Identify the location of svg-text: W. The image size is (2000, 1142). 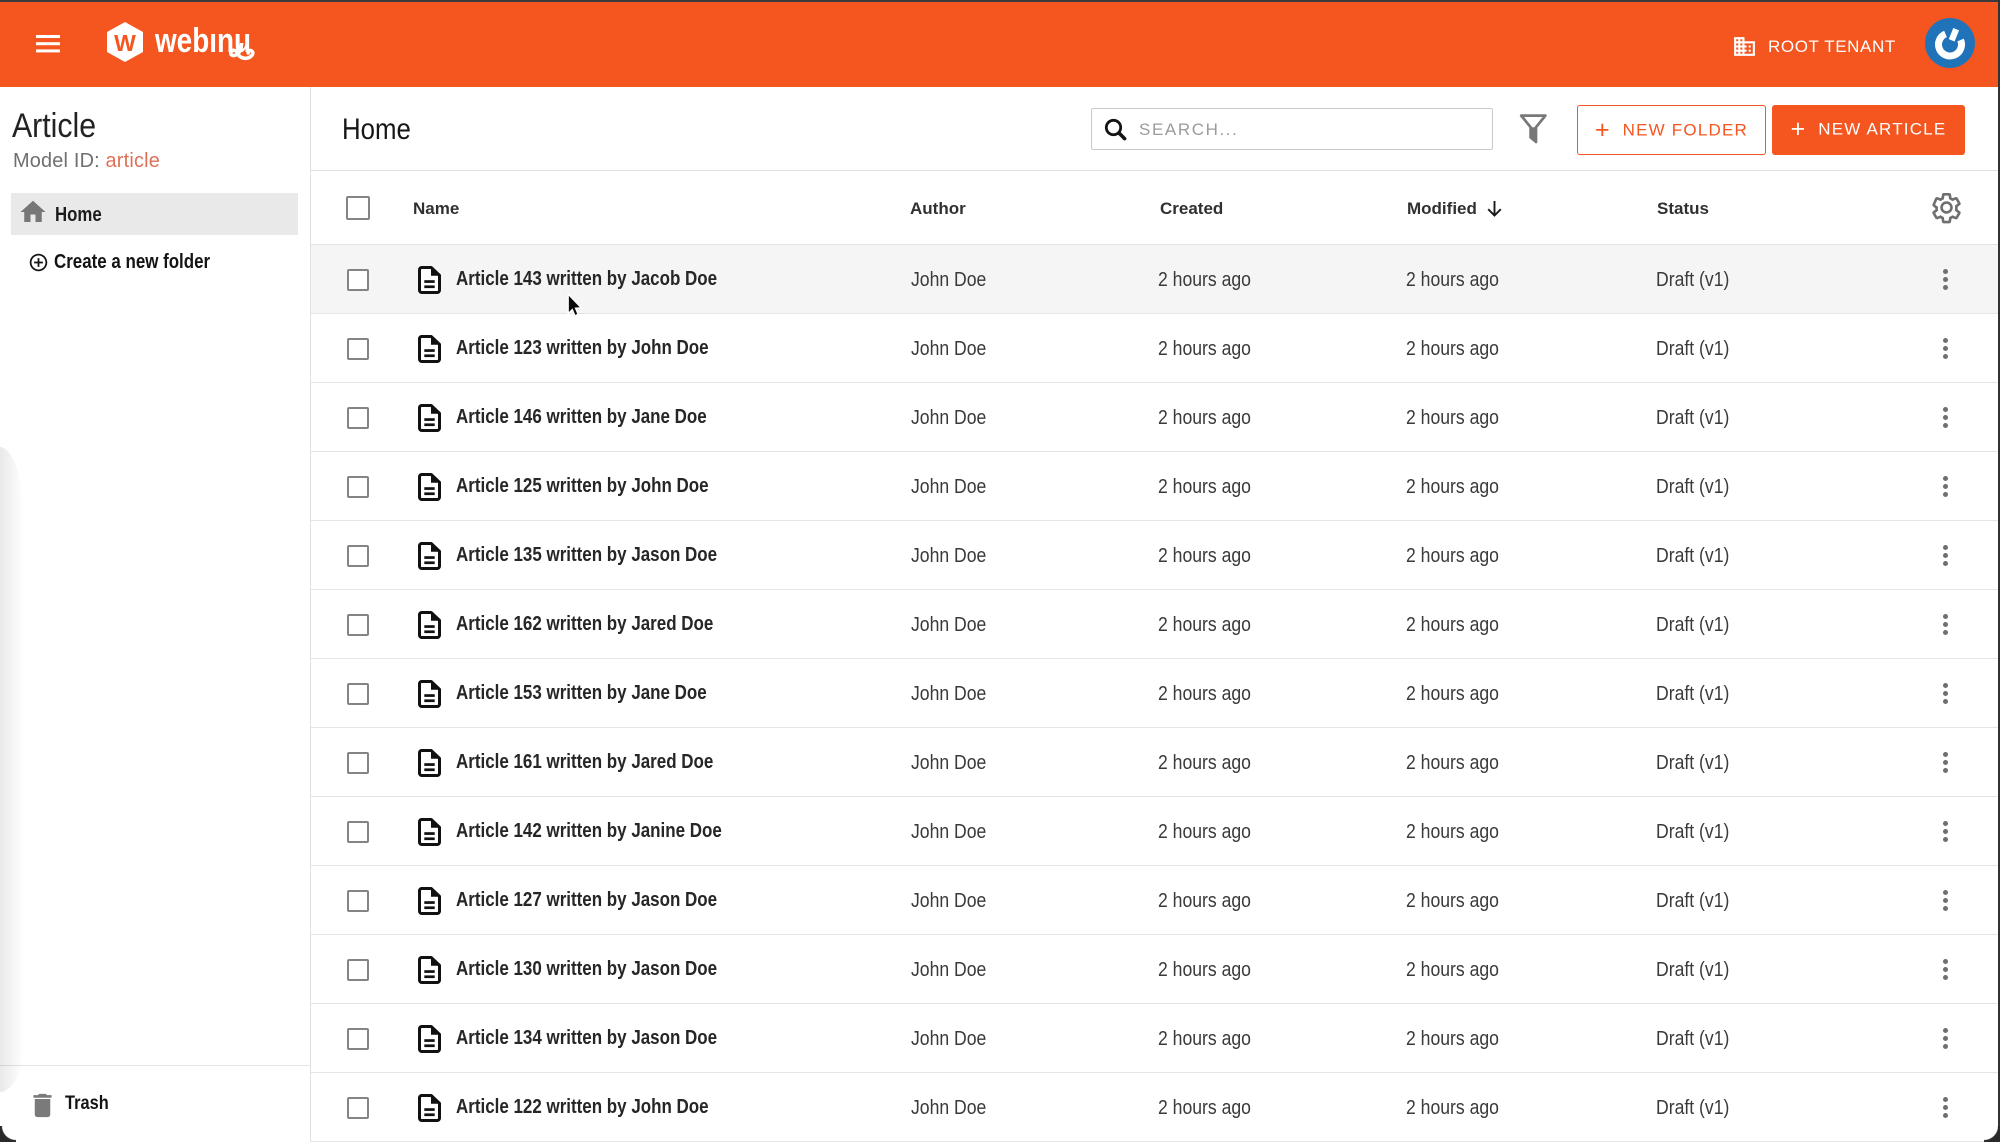
(125, 43).